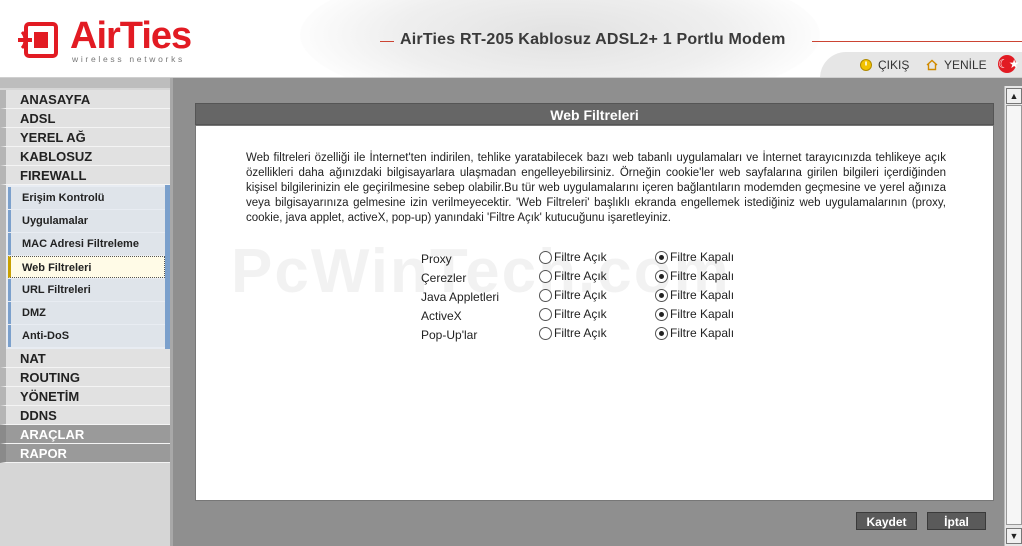  Describe the element at coordinates (86, 244) in the screenshot. I see `sub-mac-filtreleme: MAC Adresi Filtreleme` at that location.